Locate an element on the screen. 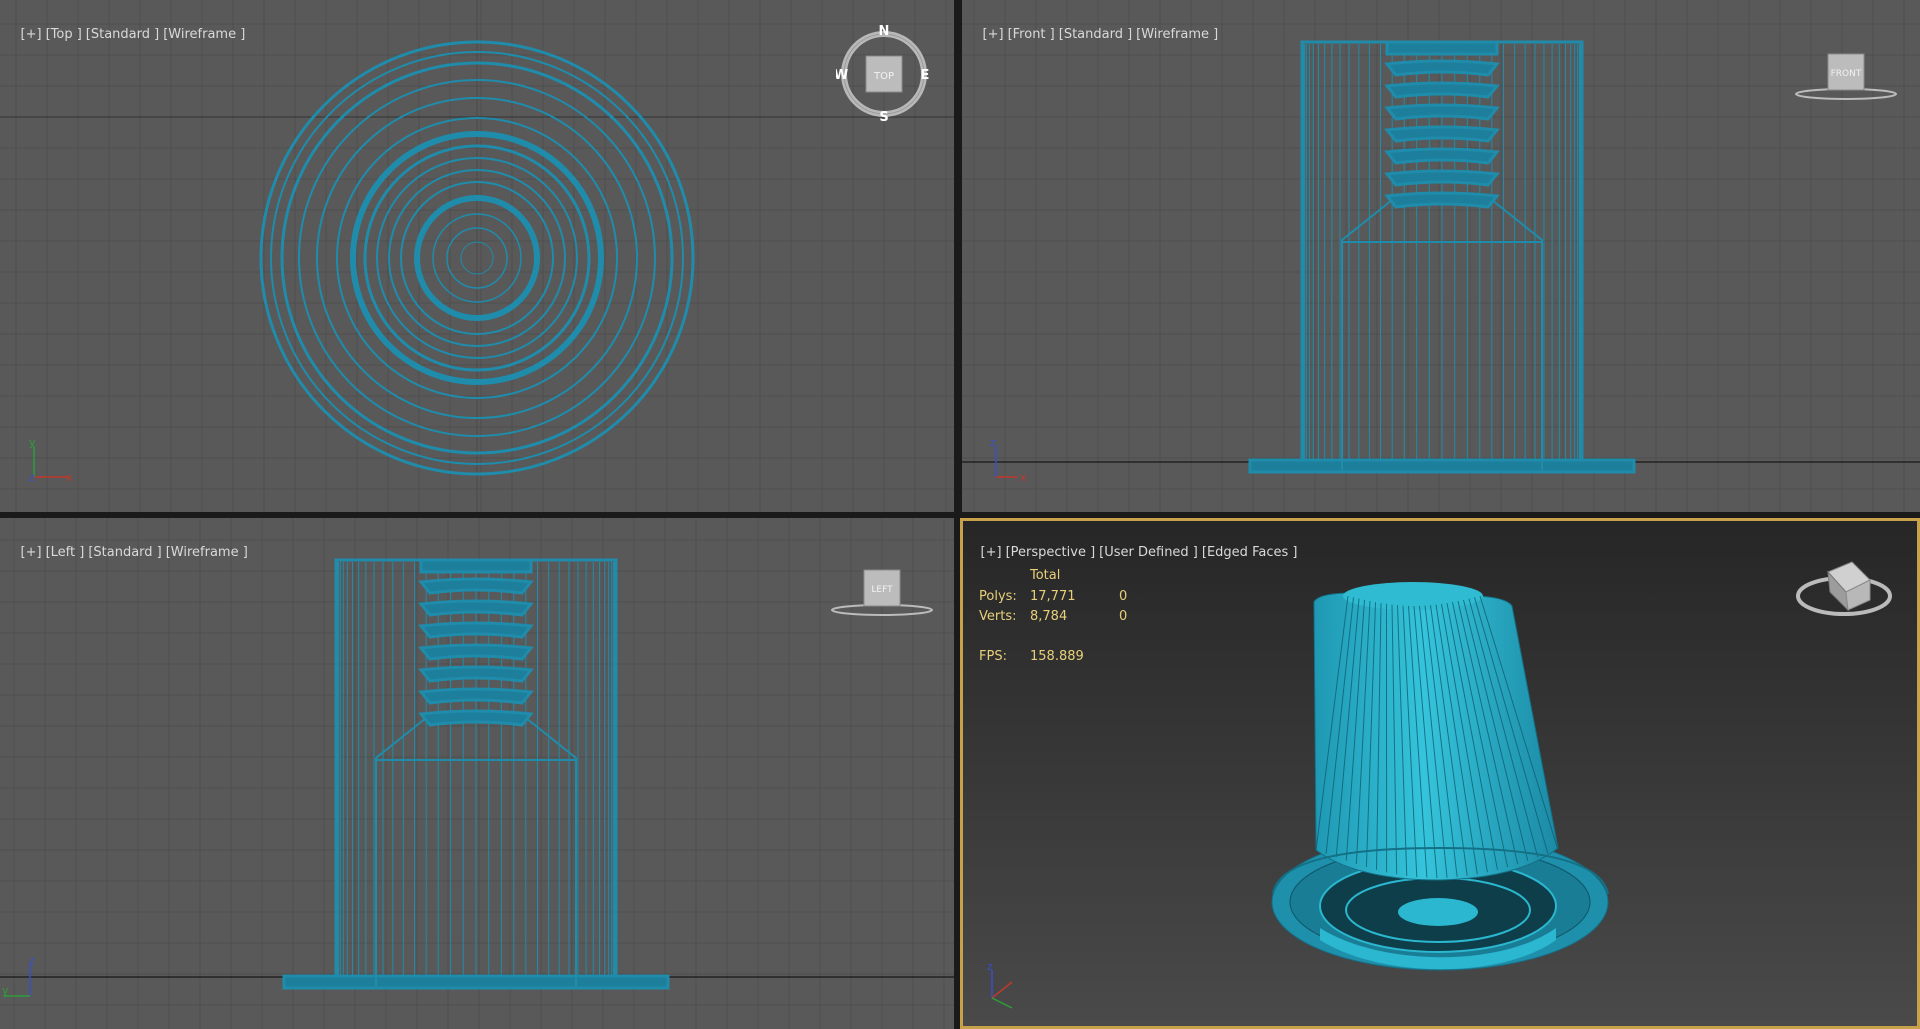  compass-north: N is located at coordinates (884, 31).